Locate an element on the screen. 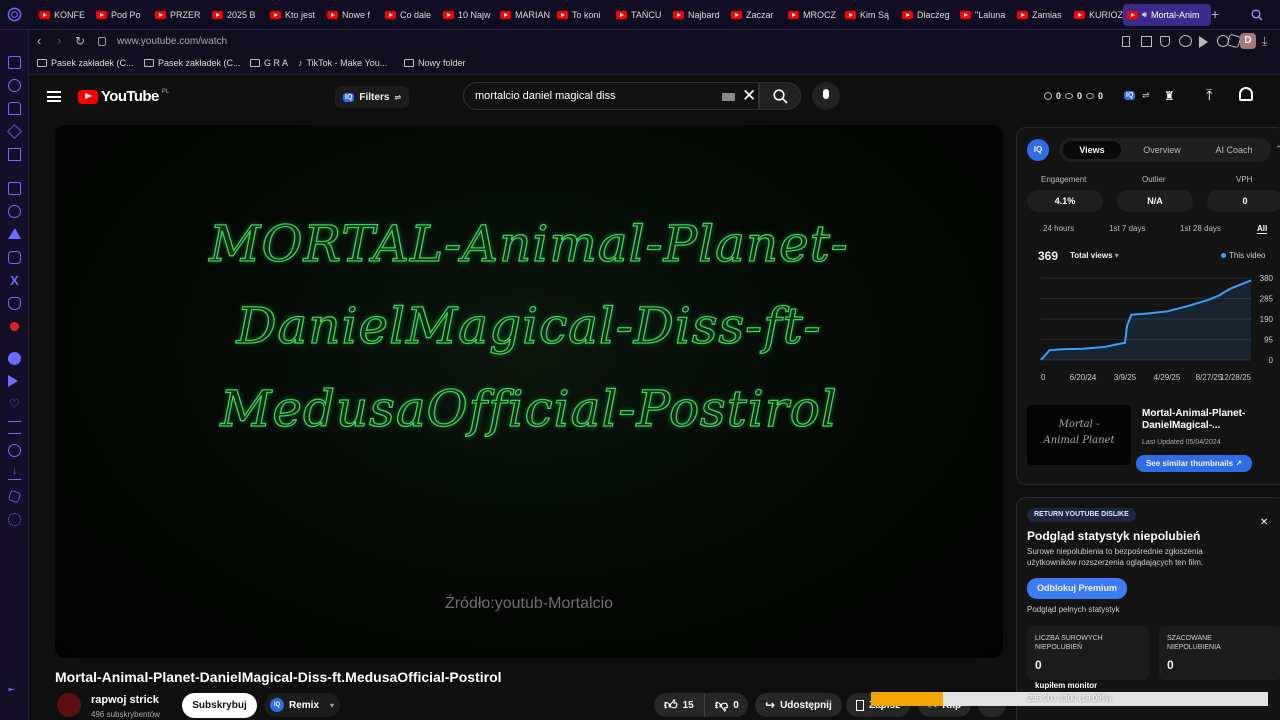 The image size is (1280, 720). close-icon: ✕ is located at coordinates (1264, 522).